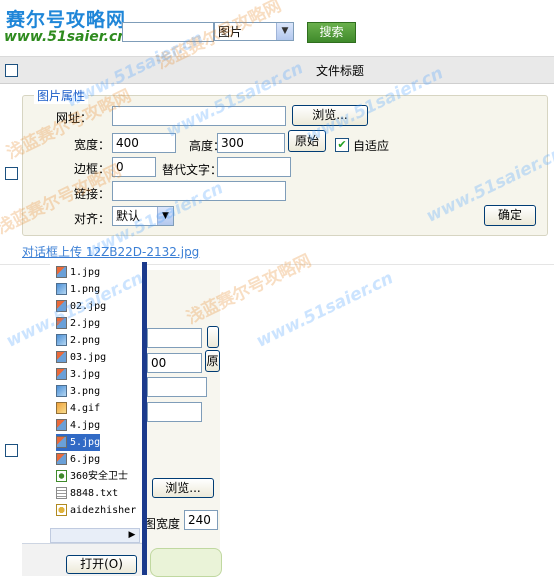 Image resolution: width=554 pixels, height=577 pixels. What do you see at coordinates (325, 310) in the screenshot?
I see `watermark-url: www.51saier.cn` at bounding box center [325, 310].